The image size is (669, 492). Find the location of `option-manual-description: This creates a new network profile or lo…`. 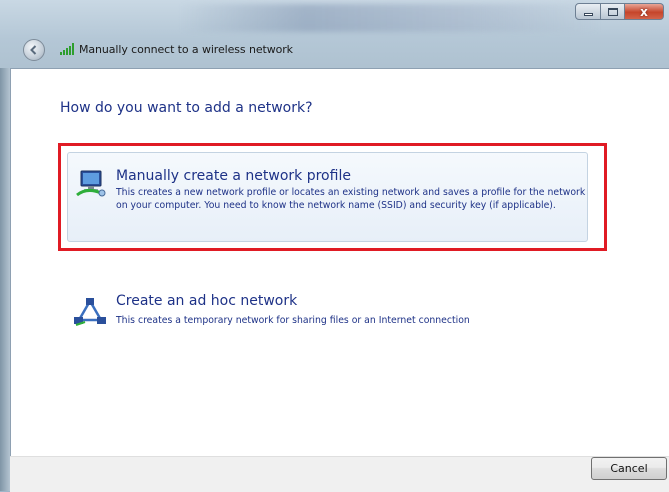

option-manual-description: This creates a new network profile or lo… is located at coordinates (351, 199).